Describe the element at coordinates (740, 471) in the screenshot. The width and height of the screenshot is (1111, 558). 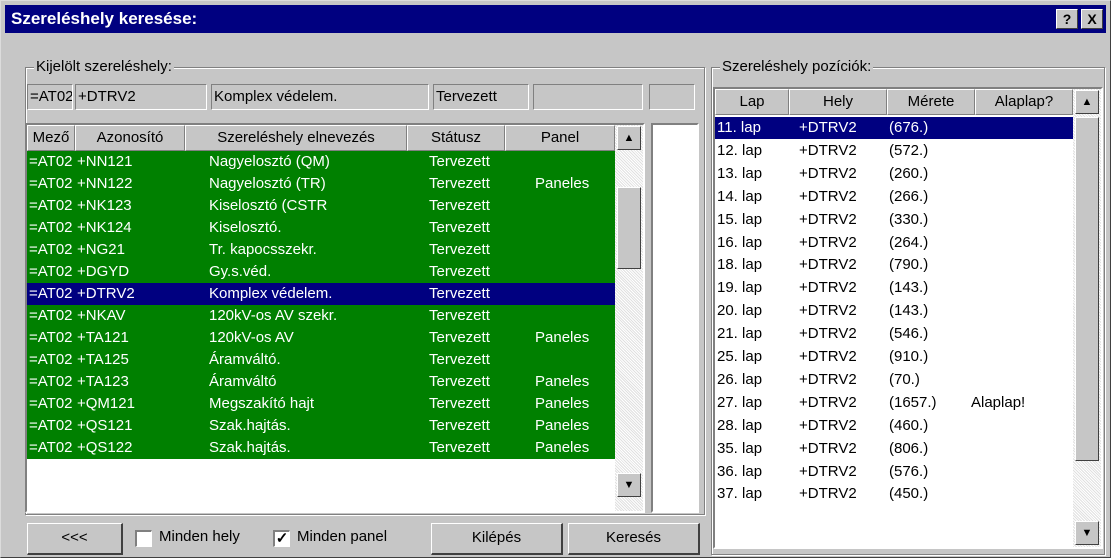
I see `list-cell: 36. lap` at that location.